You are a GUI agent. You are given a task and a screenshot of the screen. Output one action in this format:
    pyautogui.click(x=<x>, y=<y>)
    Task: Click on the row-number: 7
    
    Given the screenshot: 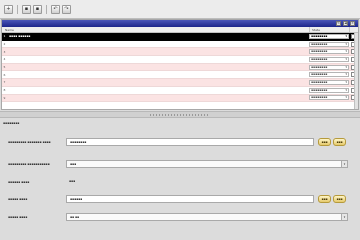 What is the action you would take?
    pyautogui.click(x=4, y=82)
    